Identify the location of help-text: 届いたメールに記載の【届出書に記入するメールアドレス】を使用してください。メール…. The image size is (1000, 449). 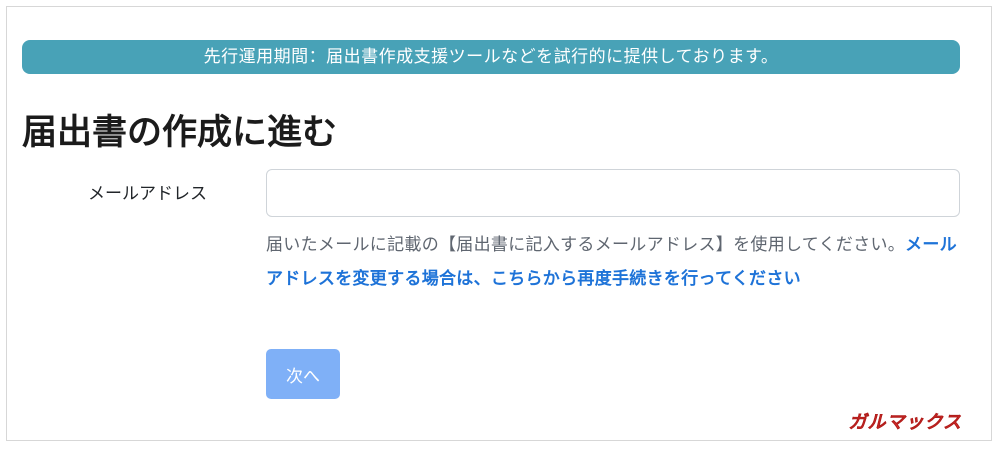
(614, 262).